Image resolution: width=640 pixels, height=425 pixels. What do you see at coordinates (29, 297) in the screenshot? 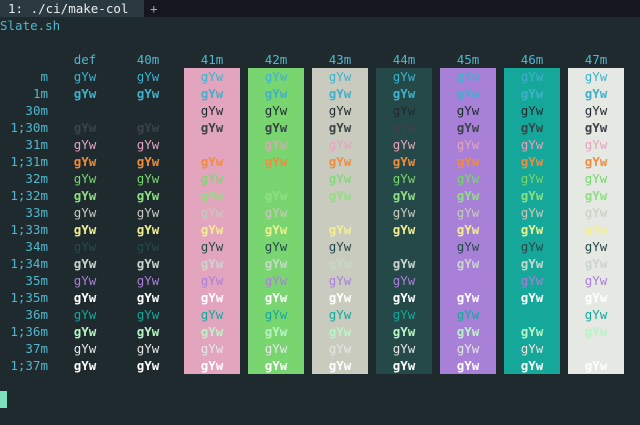
I see `row-label: 1;35m` at bounding box center [29, 297].